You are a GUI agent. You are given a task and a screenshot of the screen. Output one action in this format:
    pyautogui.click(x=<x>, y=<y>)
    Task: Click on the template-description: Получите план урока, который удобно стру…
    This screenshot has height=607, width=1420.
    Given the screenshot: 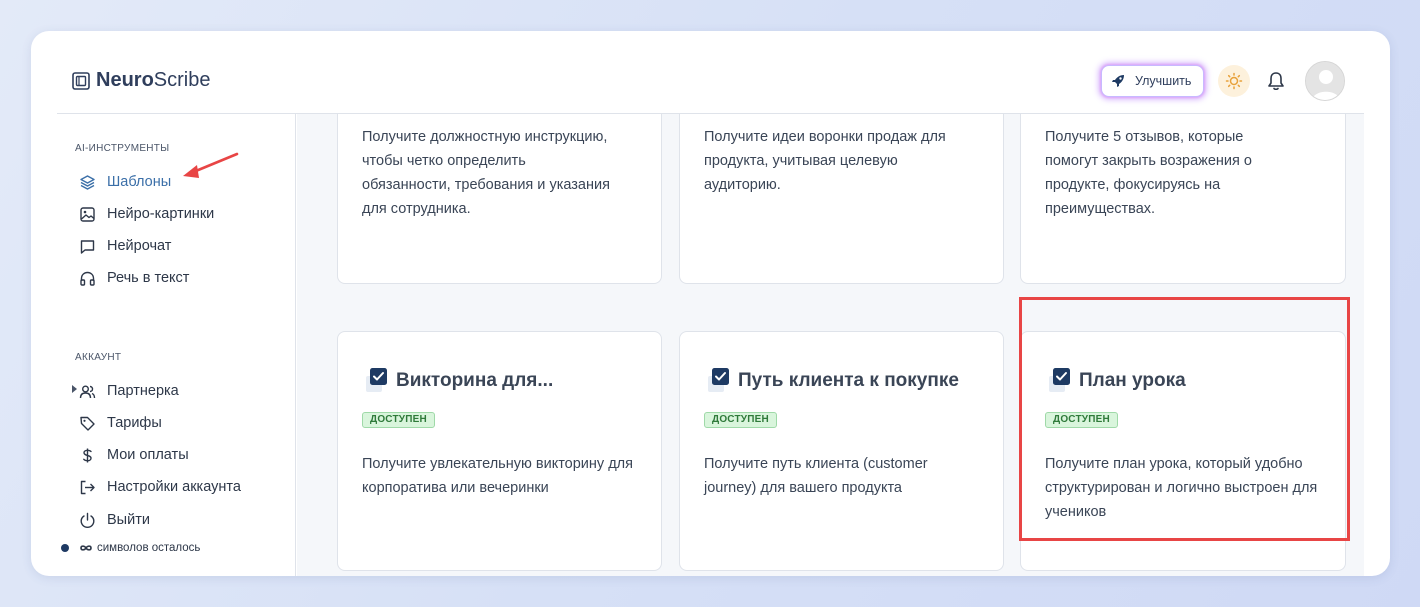 What is the action you would take?
    pyautogui.click(x=1181, y=488)
    